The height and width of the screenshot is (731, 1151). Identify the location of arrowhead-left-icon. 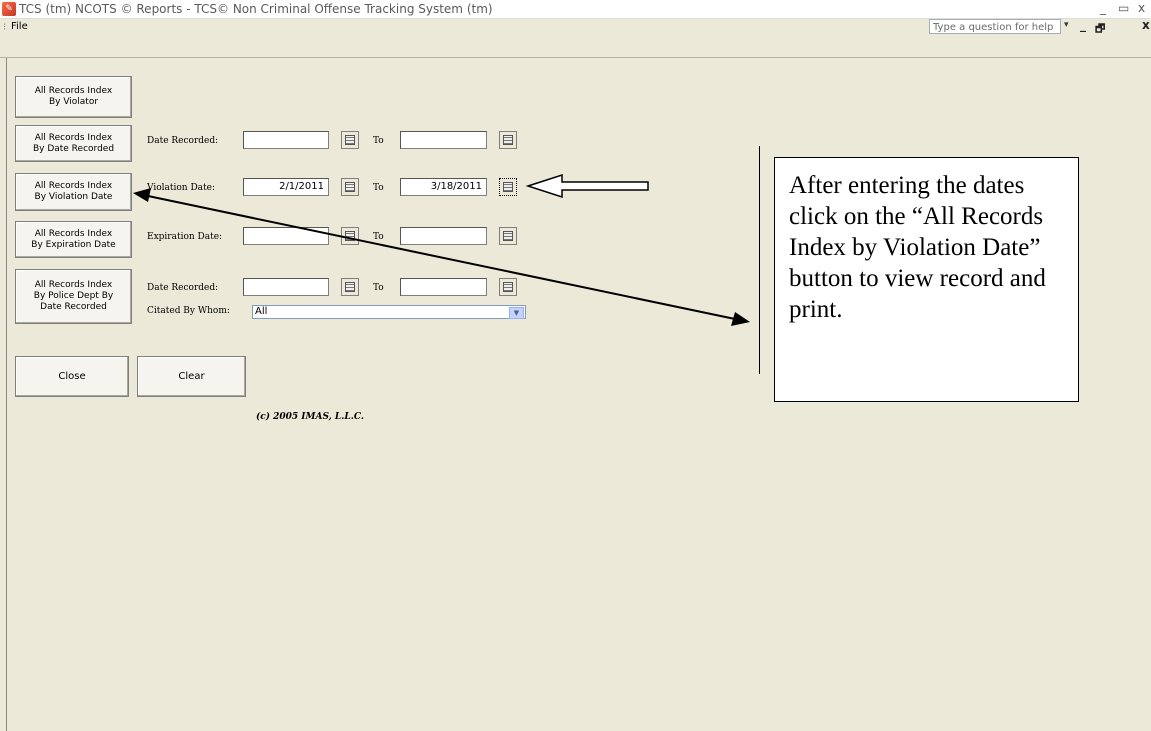
(142, 195).